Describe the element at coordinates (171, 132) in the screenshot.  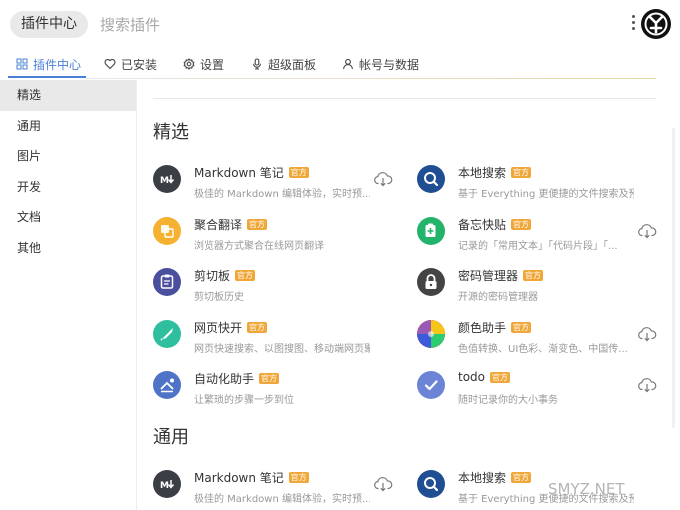
I see `section-title-featured: 精选` at that location.